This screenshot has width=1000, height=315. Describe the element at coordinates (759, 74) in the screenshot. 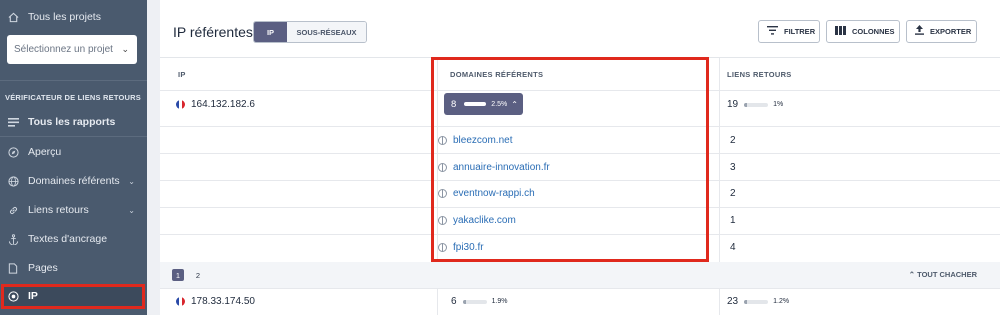

I see `column-header-backlinks: LIENS RETOURS` at that location.